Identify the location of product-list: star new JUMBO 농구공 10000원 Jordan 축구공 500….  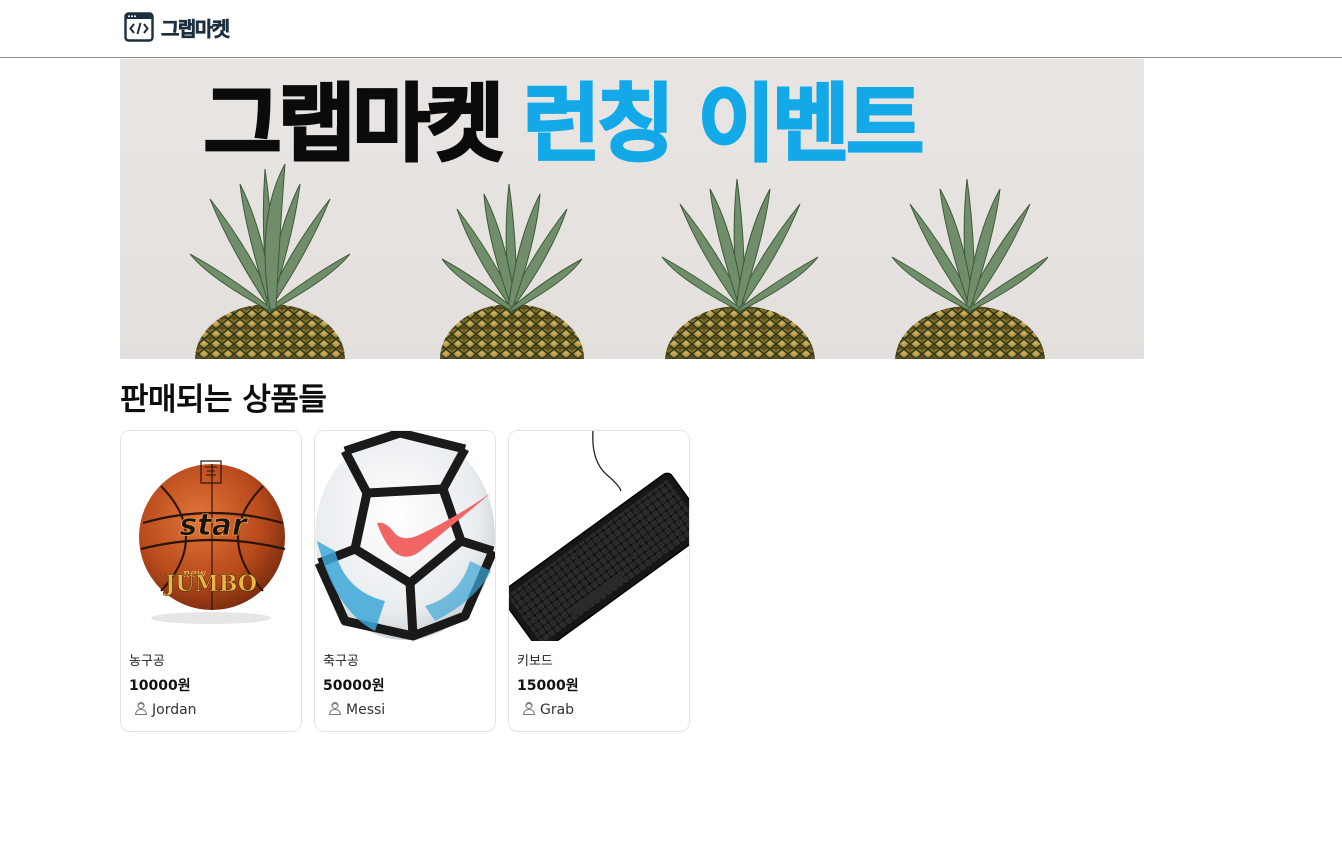
(405, 581).